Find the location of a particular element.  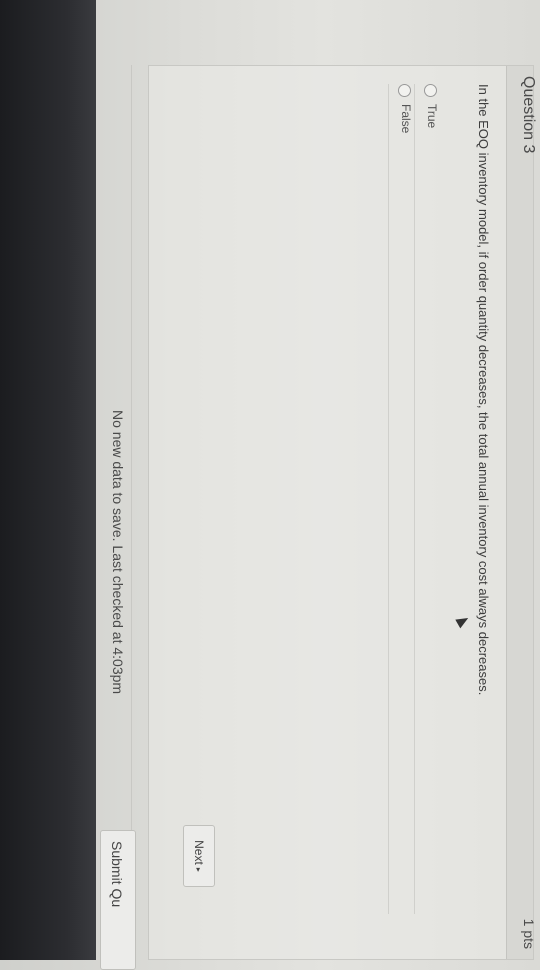

question-header: Question 3 1 pts is located at coordinates (521, 512).